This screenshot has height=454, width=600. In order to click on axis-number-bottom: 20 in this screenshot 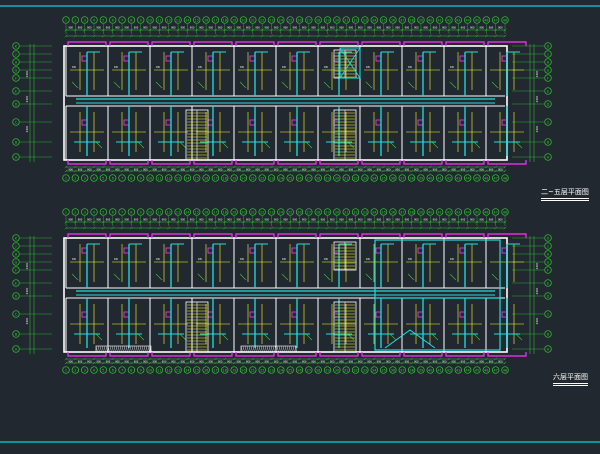, I will do `click(243, 178)`.